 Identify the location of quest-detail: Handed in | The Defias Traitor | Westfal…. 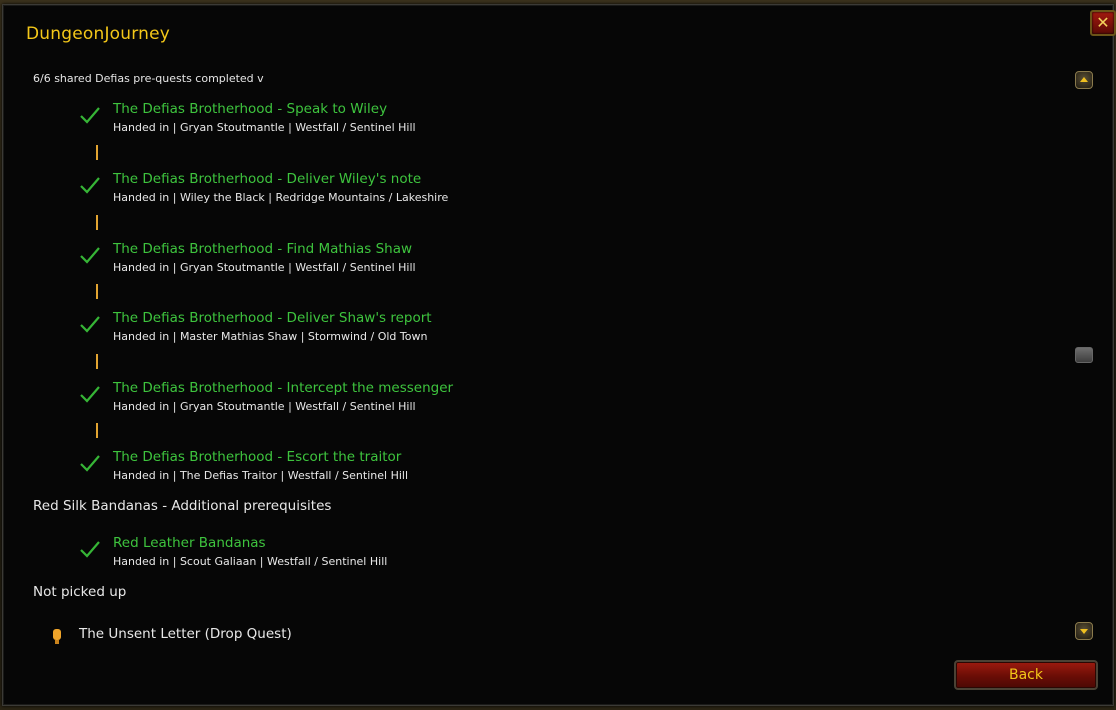
(261, 475).